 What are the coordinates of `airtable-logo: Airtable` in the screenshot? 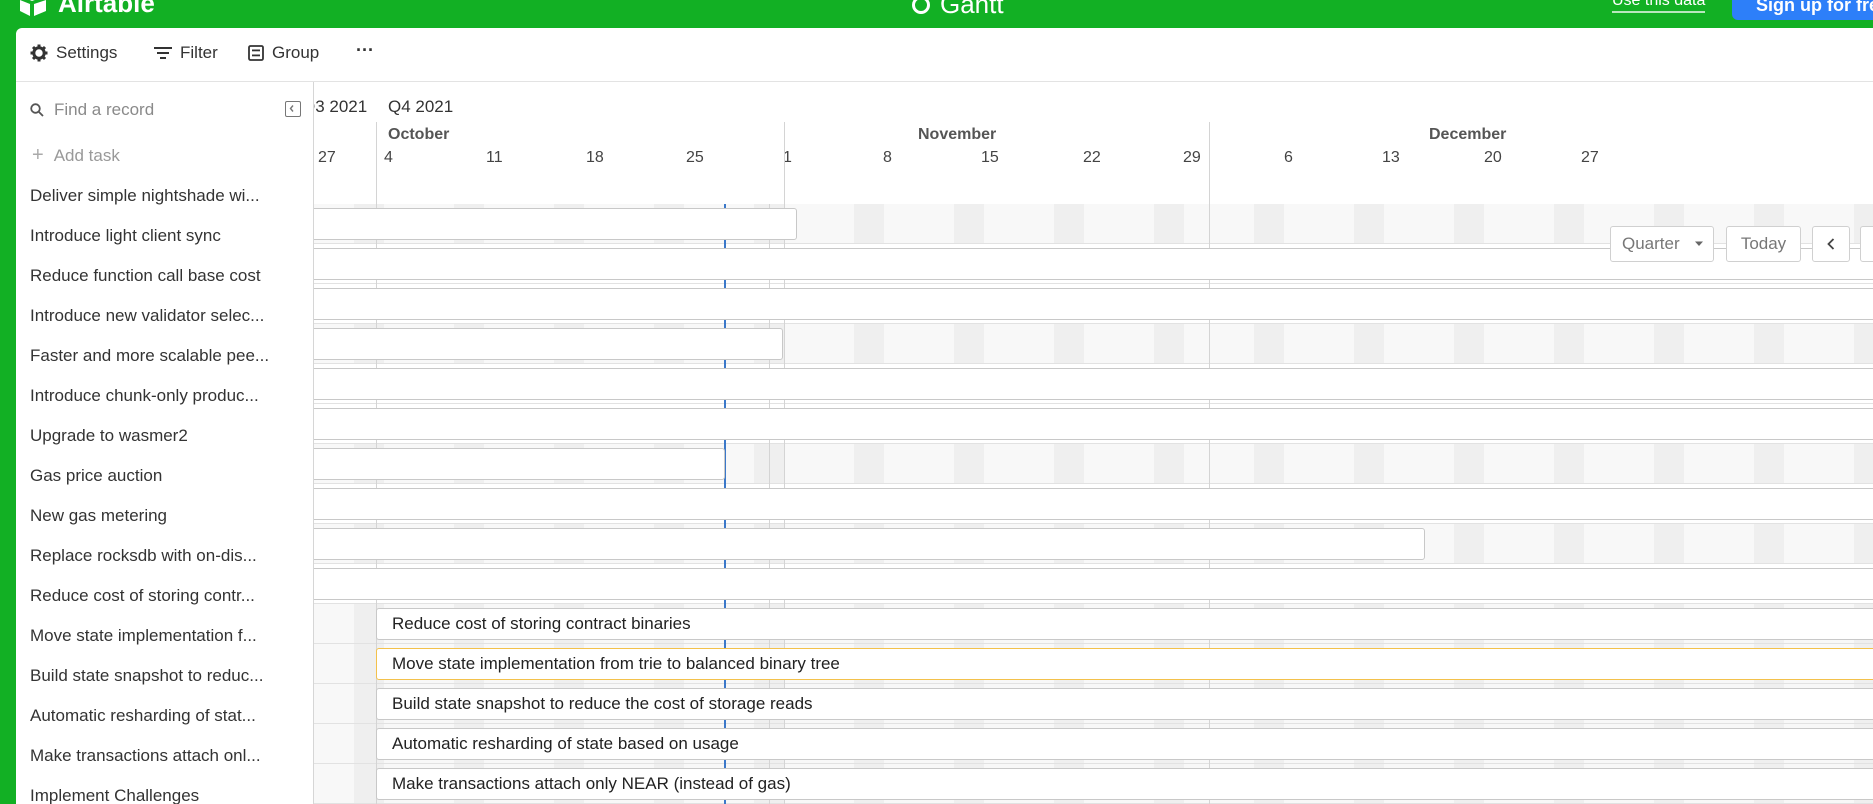 It's located at (86, 9).